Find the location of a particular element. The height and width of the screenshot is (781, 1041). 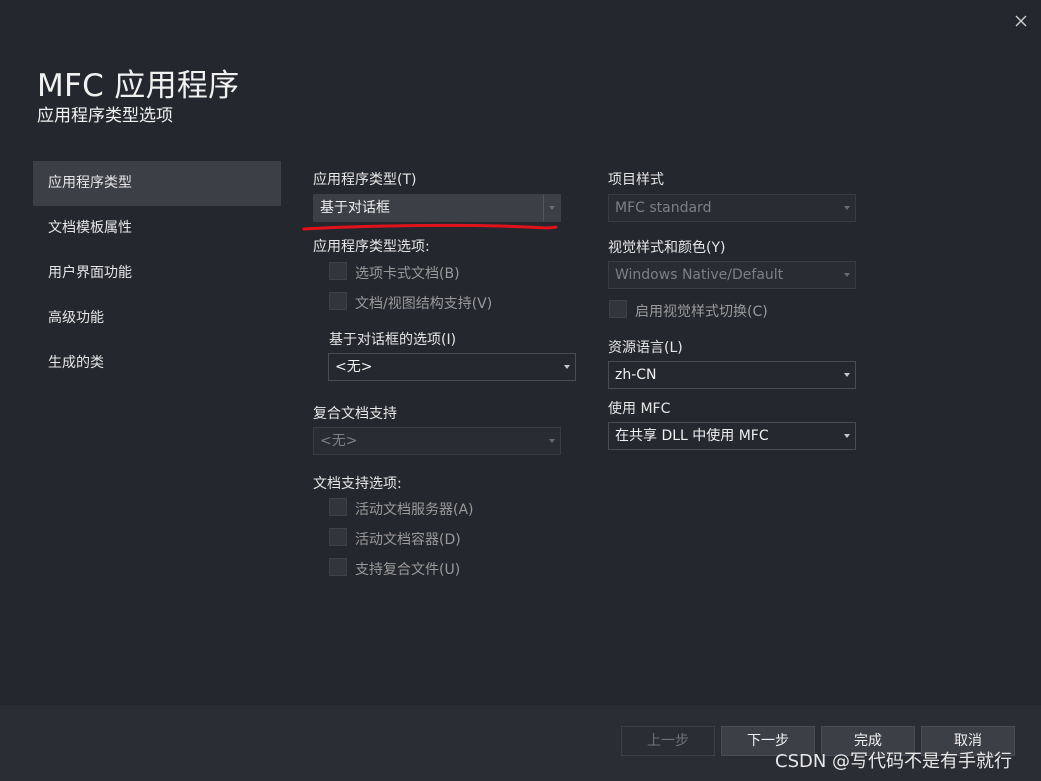

project-style-select: MFC standard is located at coordinates (732, 208).